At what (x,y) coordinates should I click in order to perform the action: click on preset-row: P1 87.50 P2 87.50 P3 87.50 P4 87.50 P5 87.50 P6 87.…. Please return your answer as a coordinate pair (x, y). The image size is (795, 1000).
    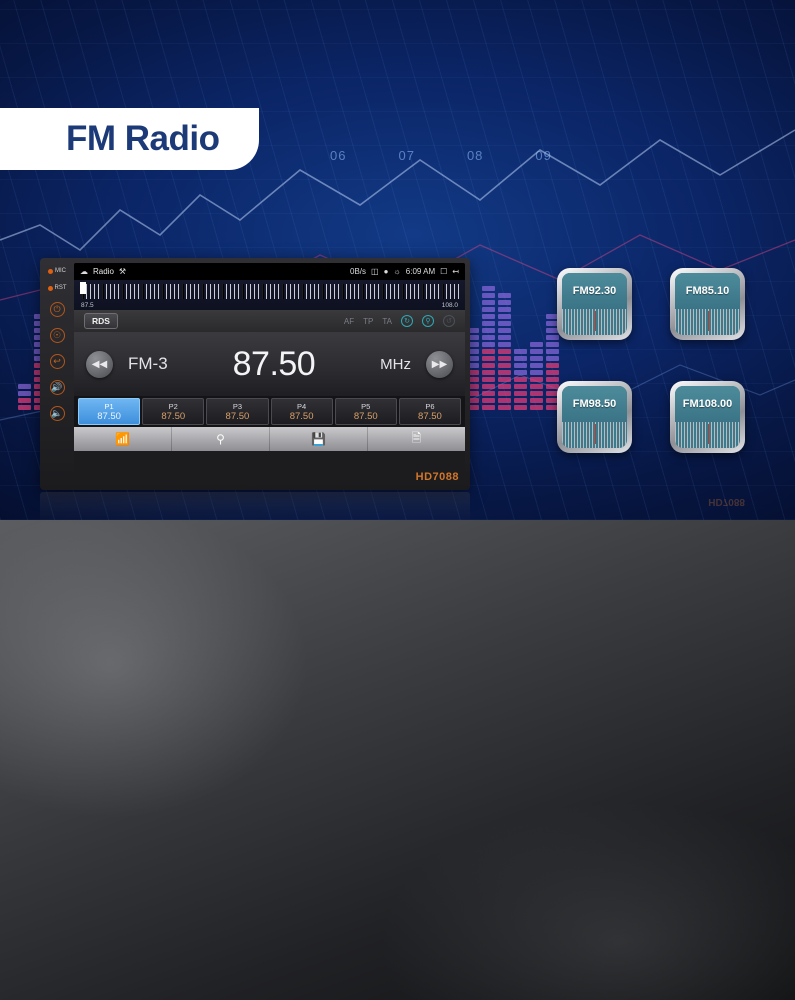
    Looking at the image, I should click on (269, 411).